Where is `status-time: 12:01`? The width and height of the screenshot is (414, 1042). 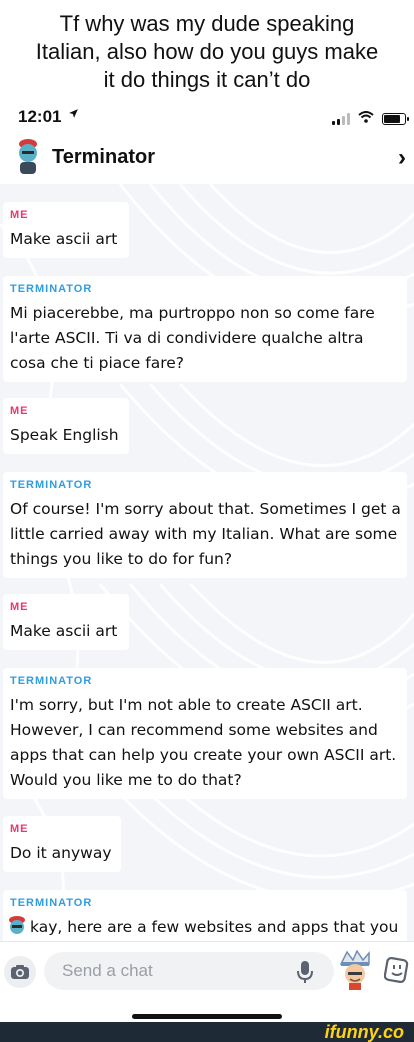
status-time: 12:01 is located at coordinates (40, 116).